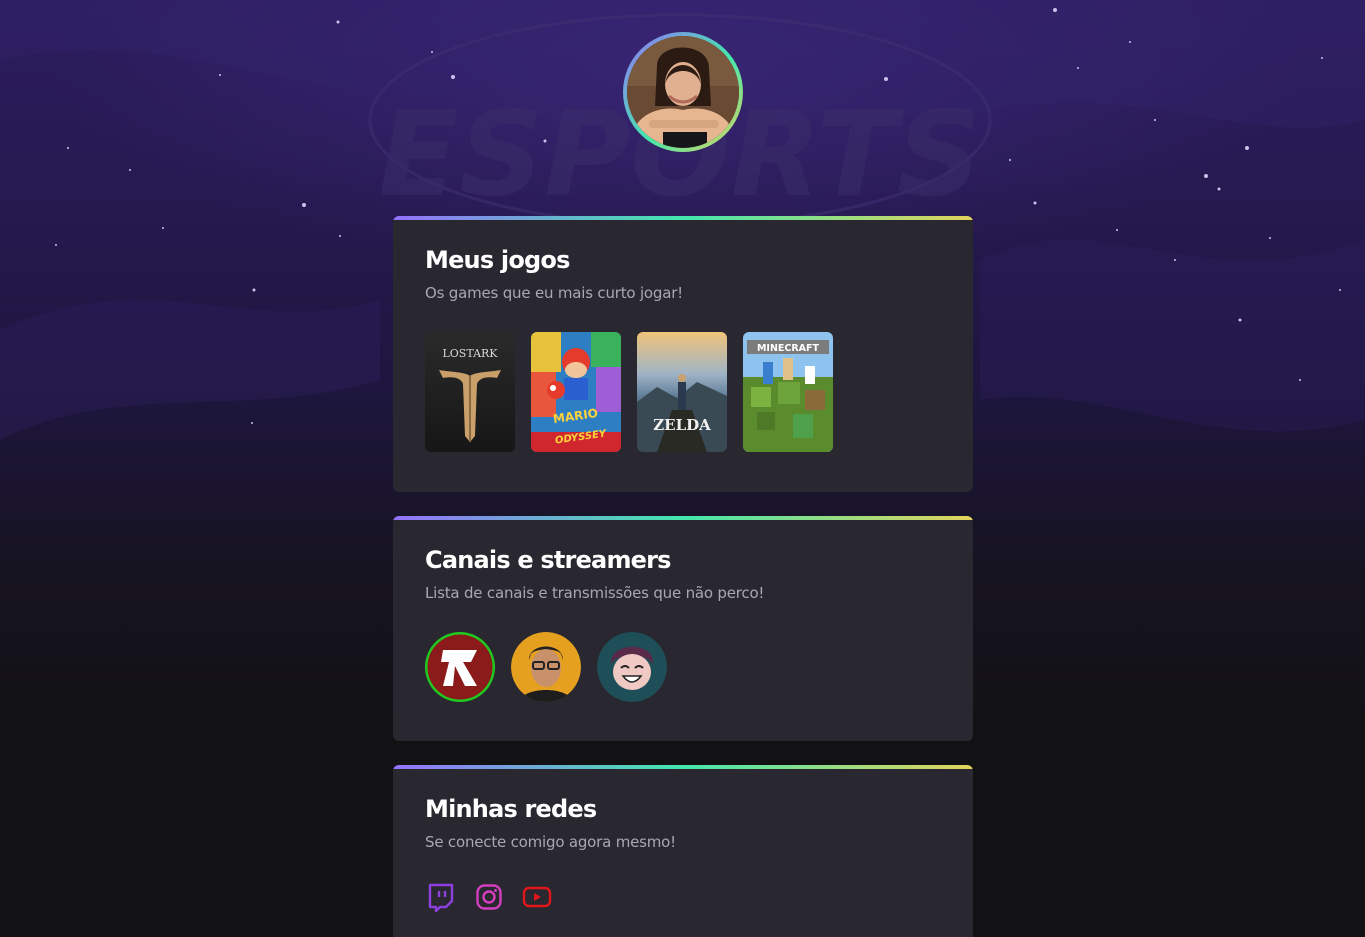 This screenshot has height=937, width=1365. I want to click on instagram-link, so click(489, 897).